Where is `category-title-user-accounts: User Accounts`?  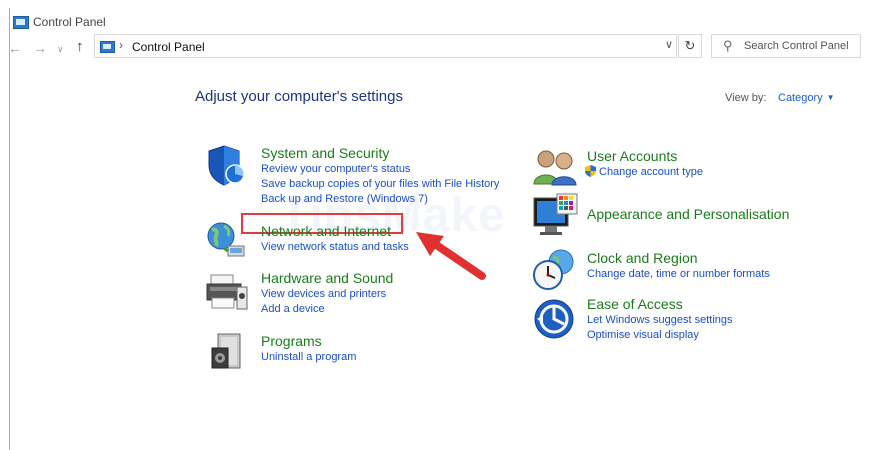 category-title-user-accounts: User Accounts is located at coordinates (645, 156).